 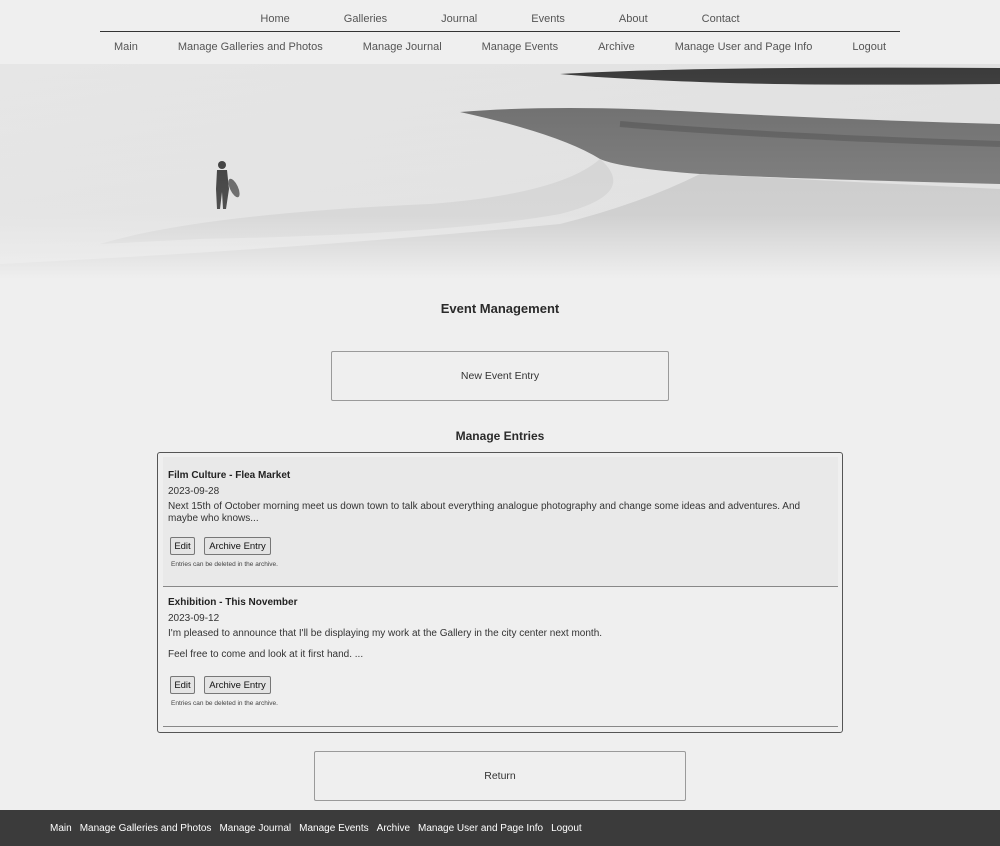 I want to click on footer-link-user-info: Manage User and Page Info, so click(x=480, y=828).